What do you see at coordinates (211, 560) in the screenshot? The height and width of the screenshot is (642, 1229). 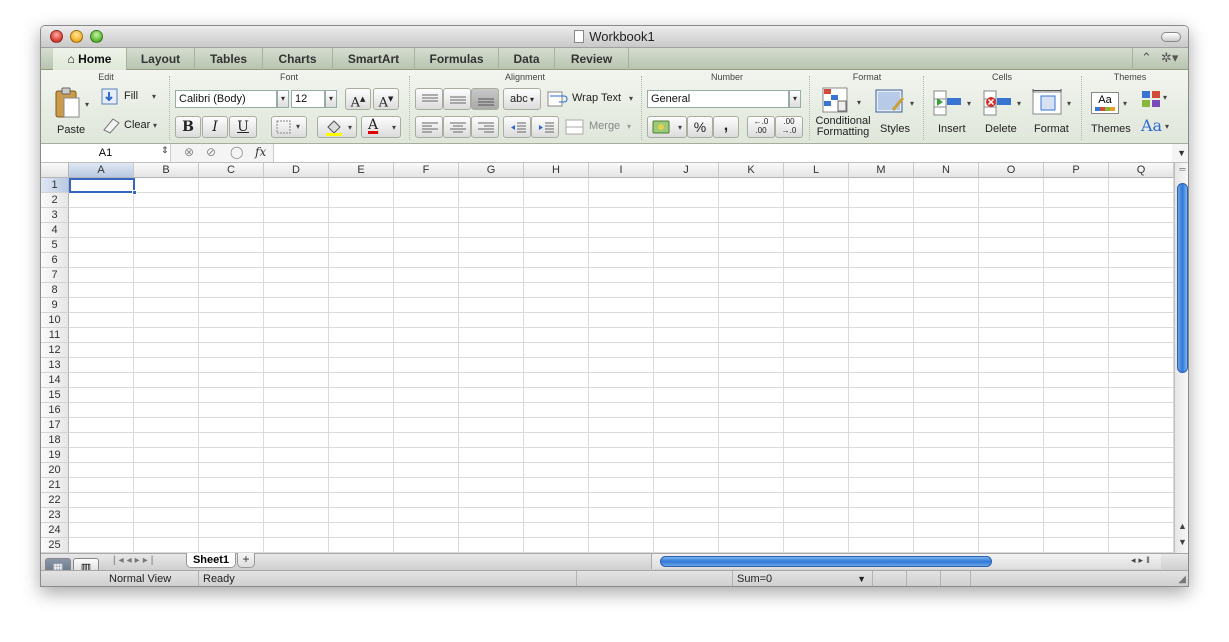 I see `sheet-tab: Sheet1` at bounding box center [211, 560].